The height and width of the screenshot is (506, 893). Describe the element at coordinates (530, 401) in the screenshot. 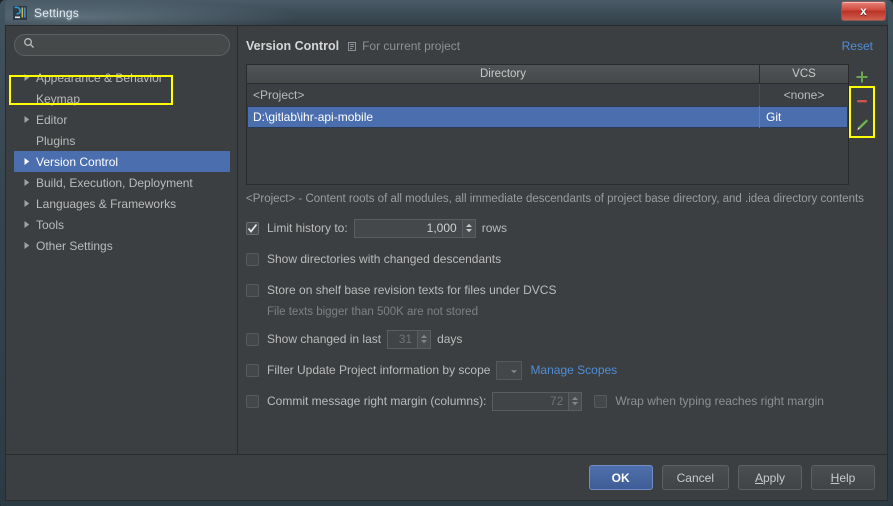

I see `commit-margin-value: 72` at that location.